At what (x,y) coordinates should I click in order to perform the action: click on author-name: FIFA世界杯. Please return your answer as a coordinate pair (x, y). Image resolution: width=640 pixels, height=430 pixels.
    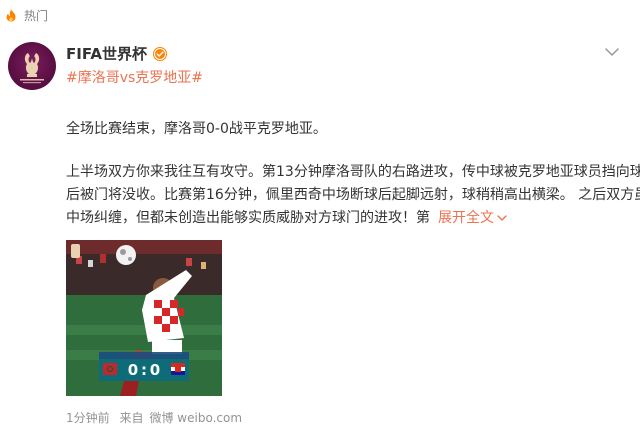
    Looking at the image, I should click on (106, 54).